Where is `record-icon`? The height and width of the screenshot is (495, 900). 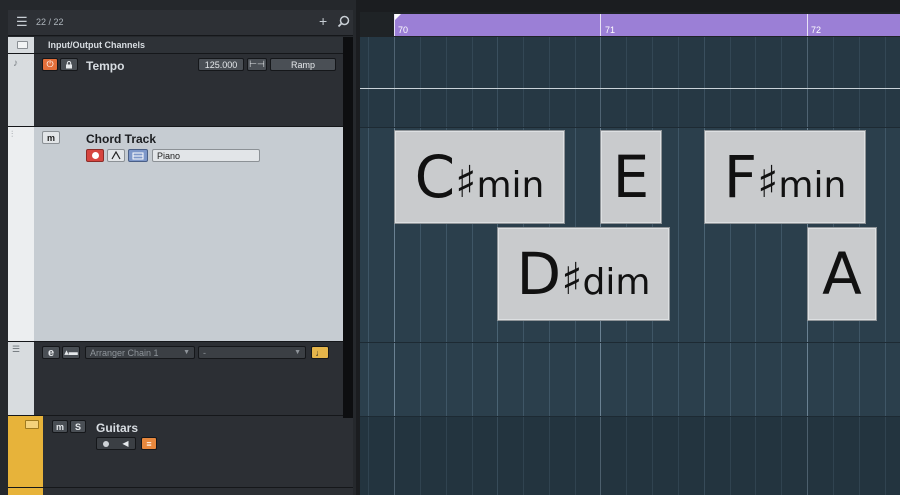 record-icon is located at coordinates (95, 155).